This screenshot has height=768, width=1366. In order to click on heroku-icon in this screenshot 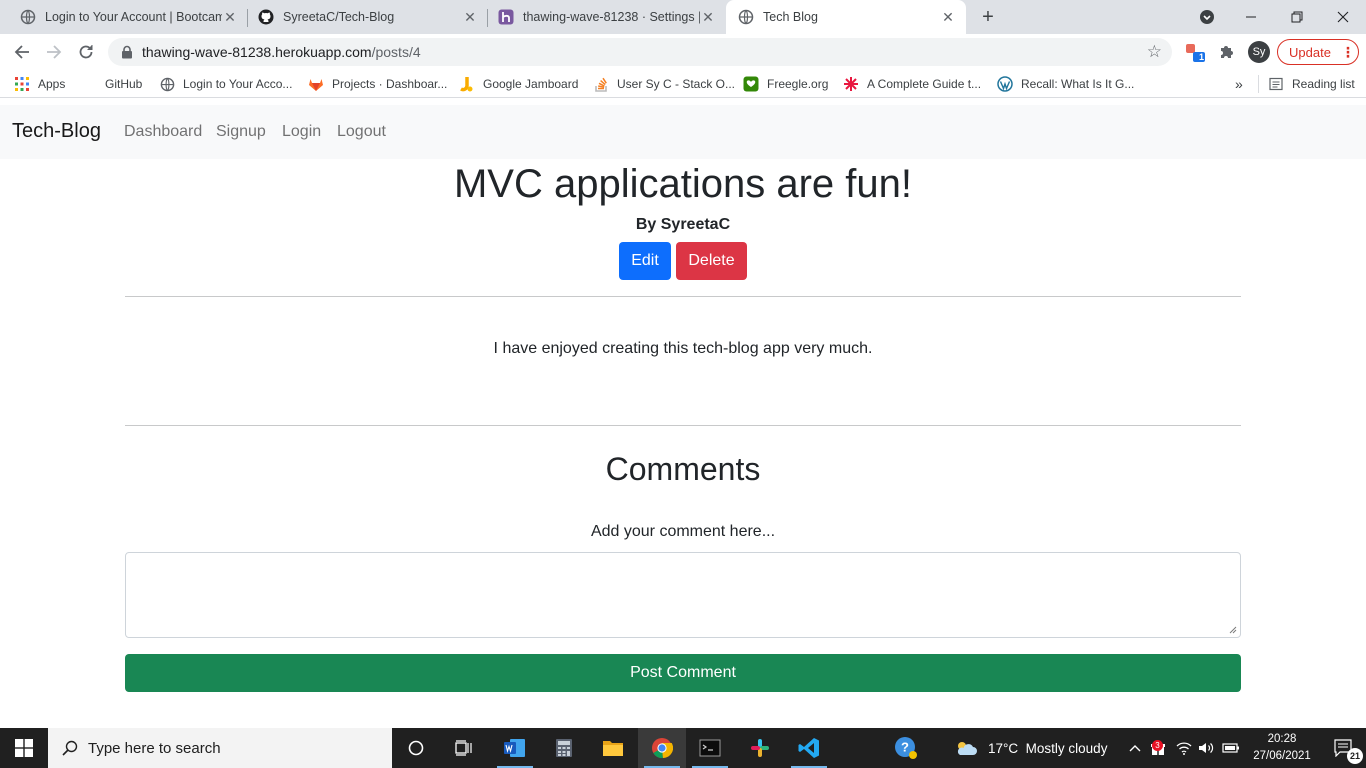, I will do `click(506, 17)`.